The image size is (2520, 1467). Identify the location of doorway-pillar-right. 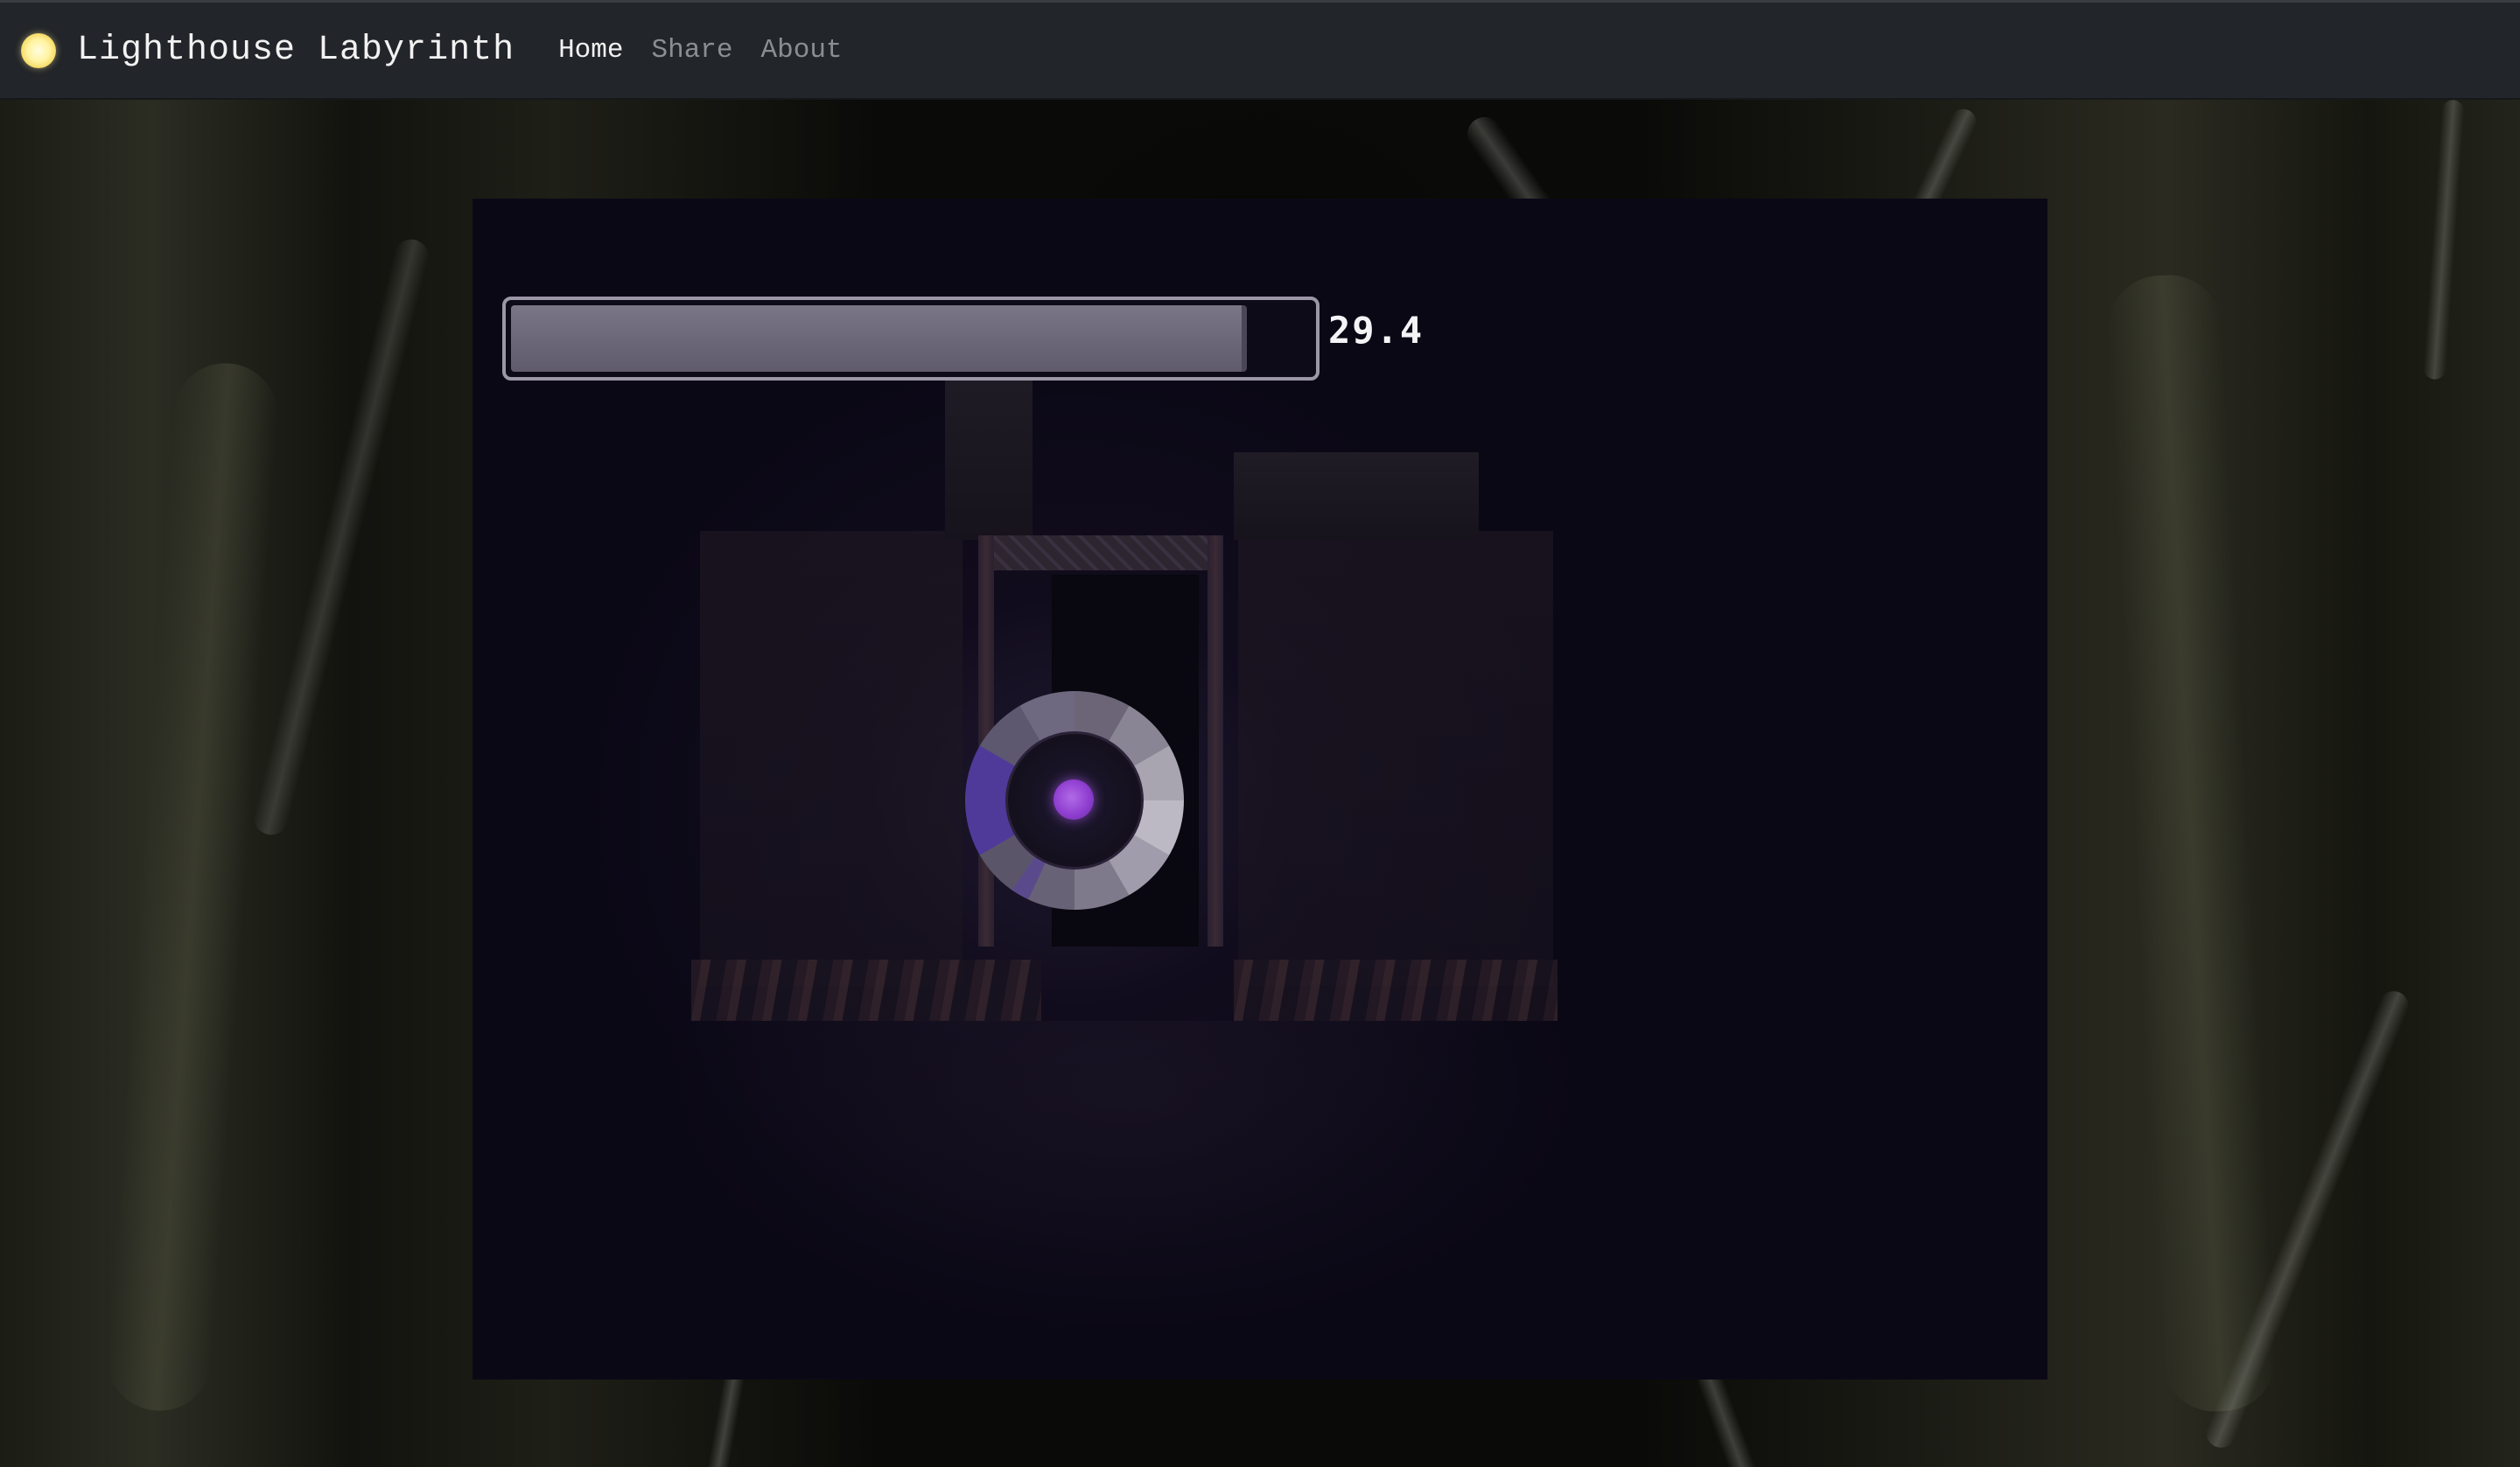
(1215, 741).